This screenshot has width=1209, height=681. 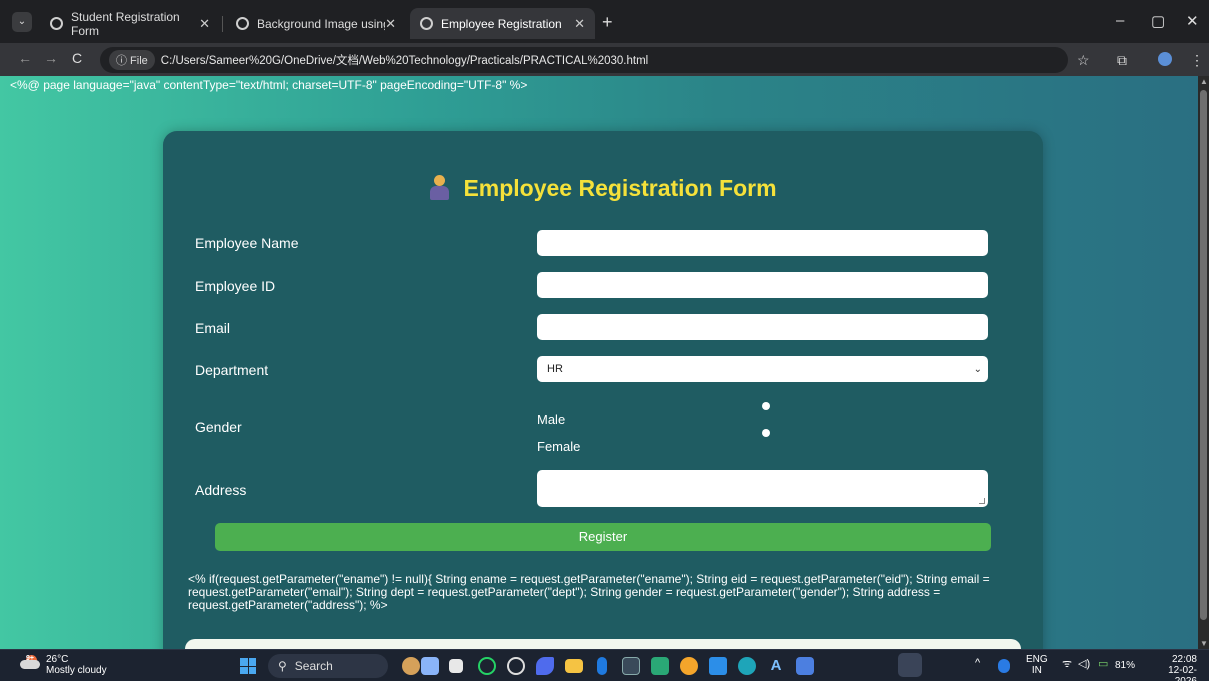 I want to click on windows-start-icon, so click(x=248, y=666).